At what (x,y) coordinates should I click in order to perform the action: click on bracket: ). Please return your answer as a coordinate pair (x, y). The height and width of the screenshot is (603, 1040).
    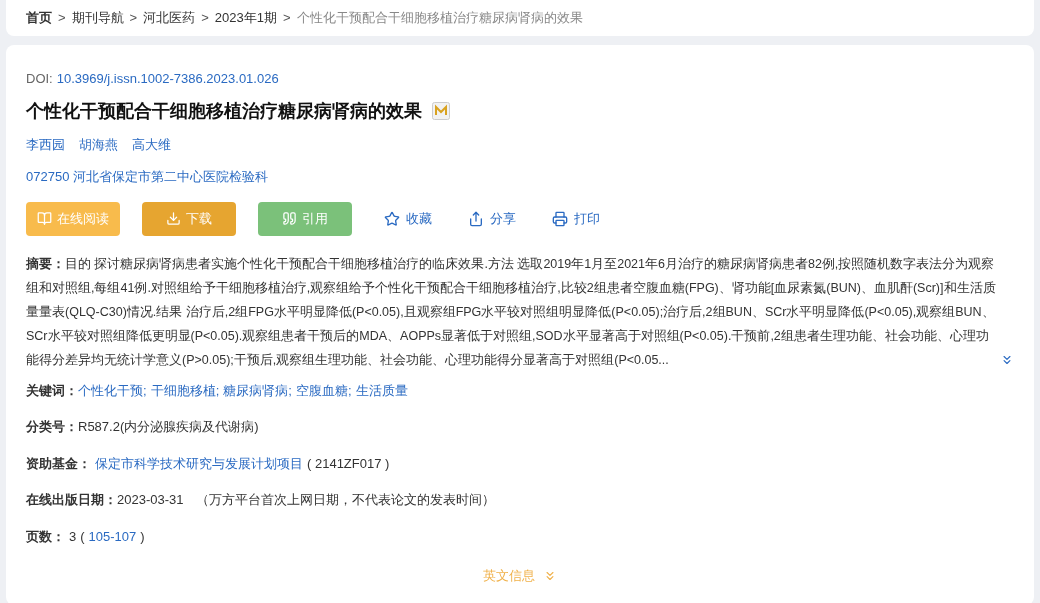
    Looking at the image, I should click on (142, 536).